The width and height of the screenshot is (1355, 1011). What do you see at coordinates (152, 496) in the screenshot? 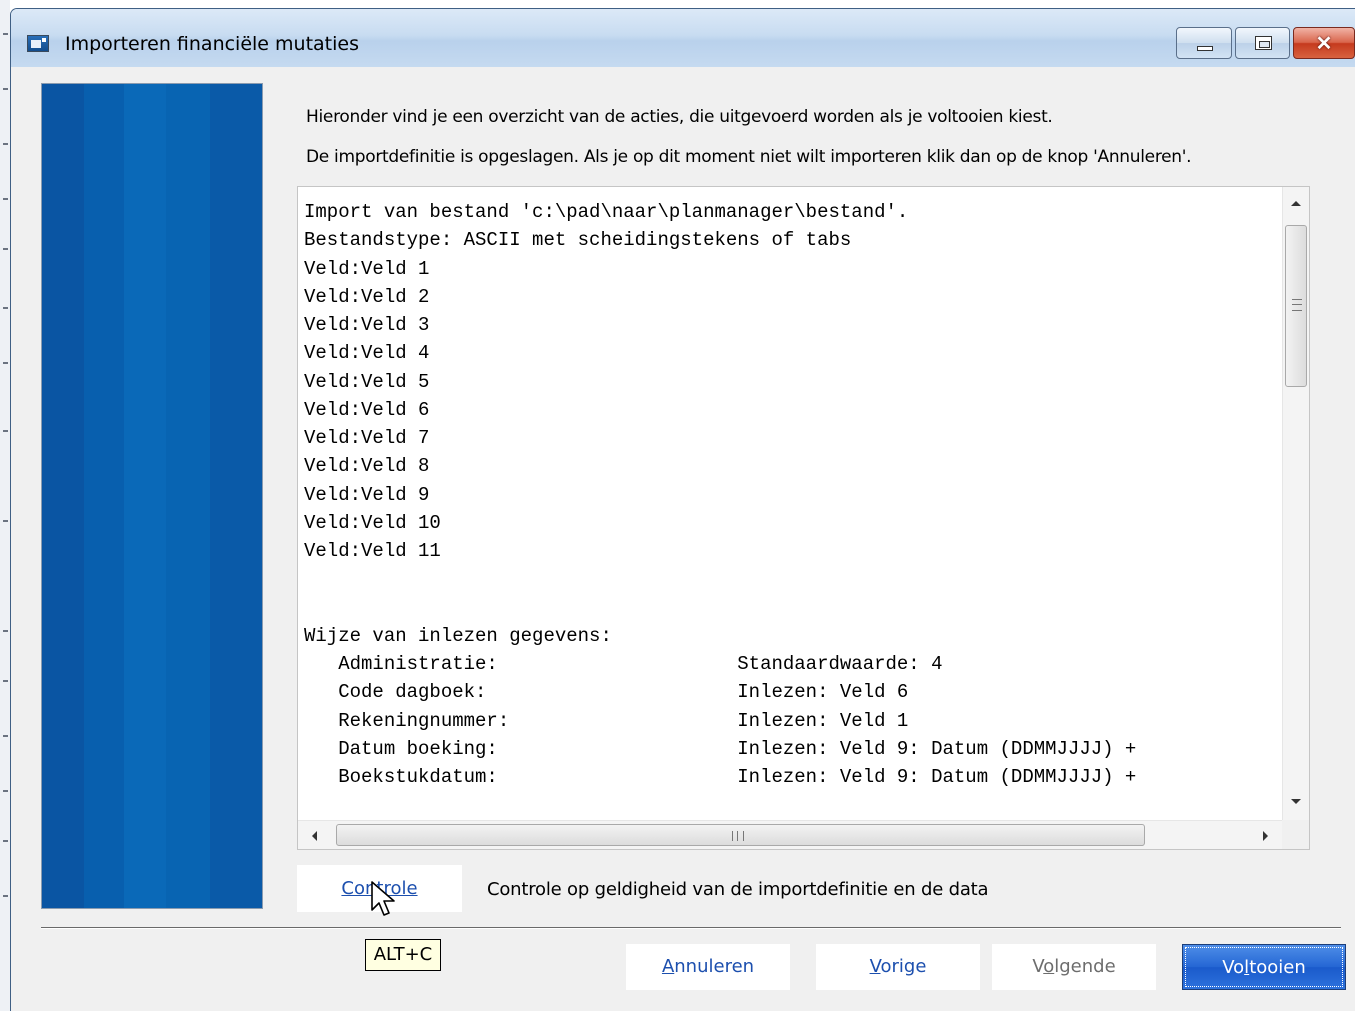
I see `wizard-side-banner` at bounding box center [152, 496].